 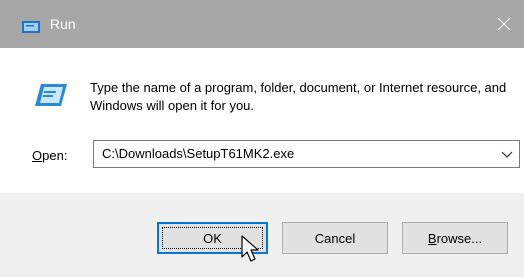 I want to click on browse-button-accelerator: B, so click(x=432, y=238).